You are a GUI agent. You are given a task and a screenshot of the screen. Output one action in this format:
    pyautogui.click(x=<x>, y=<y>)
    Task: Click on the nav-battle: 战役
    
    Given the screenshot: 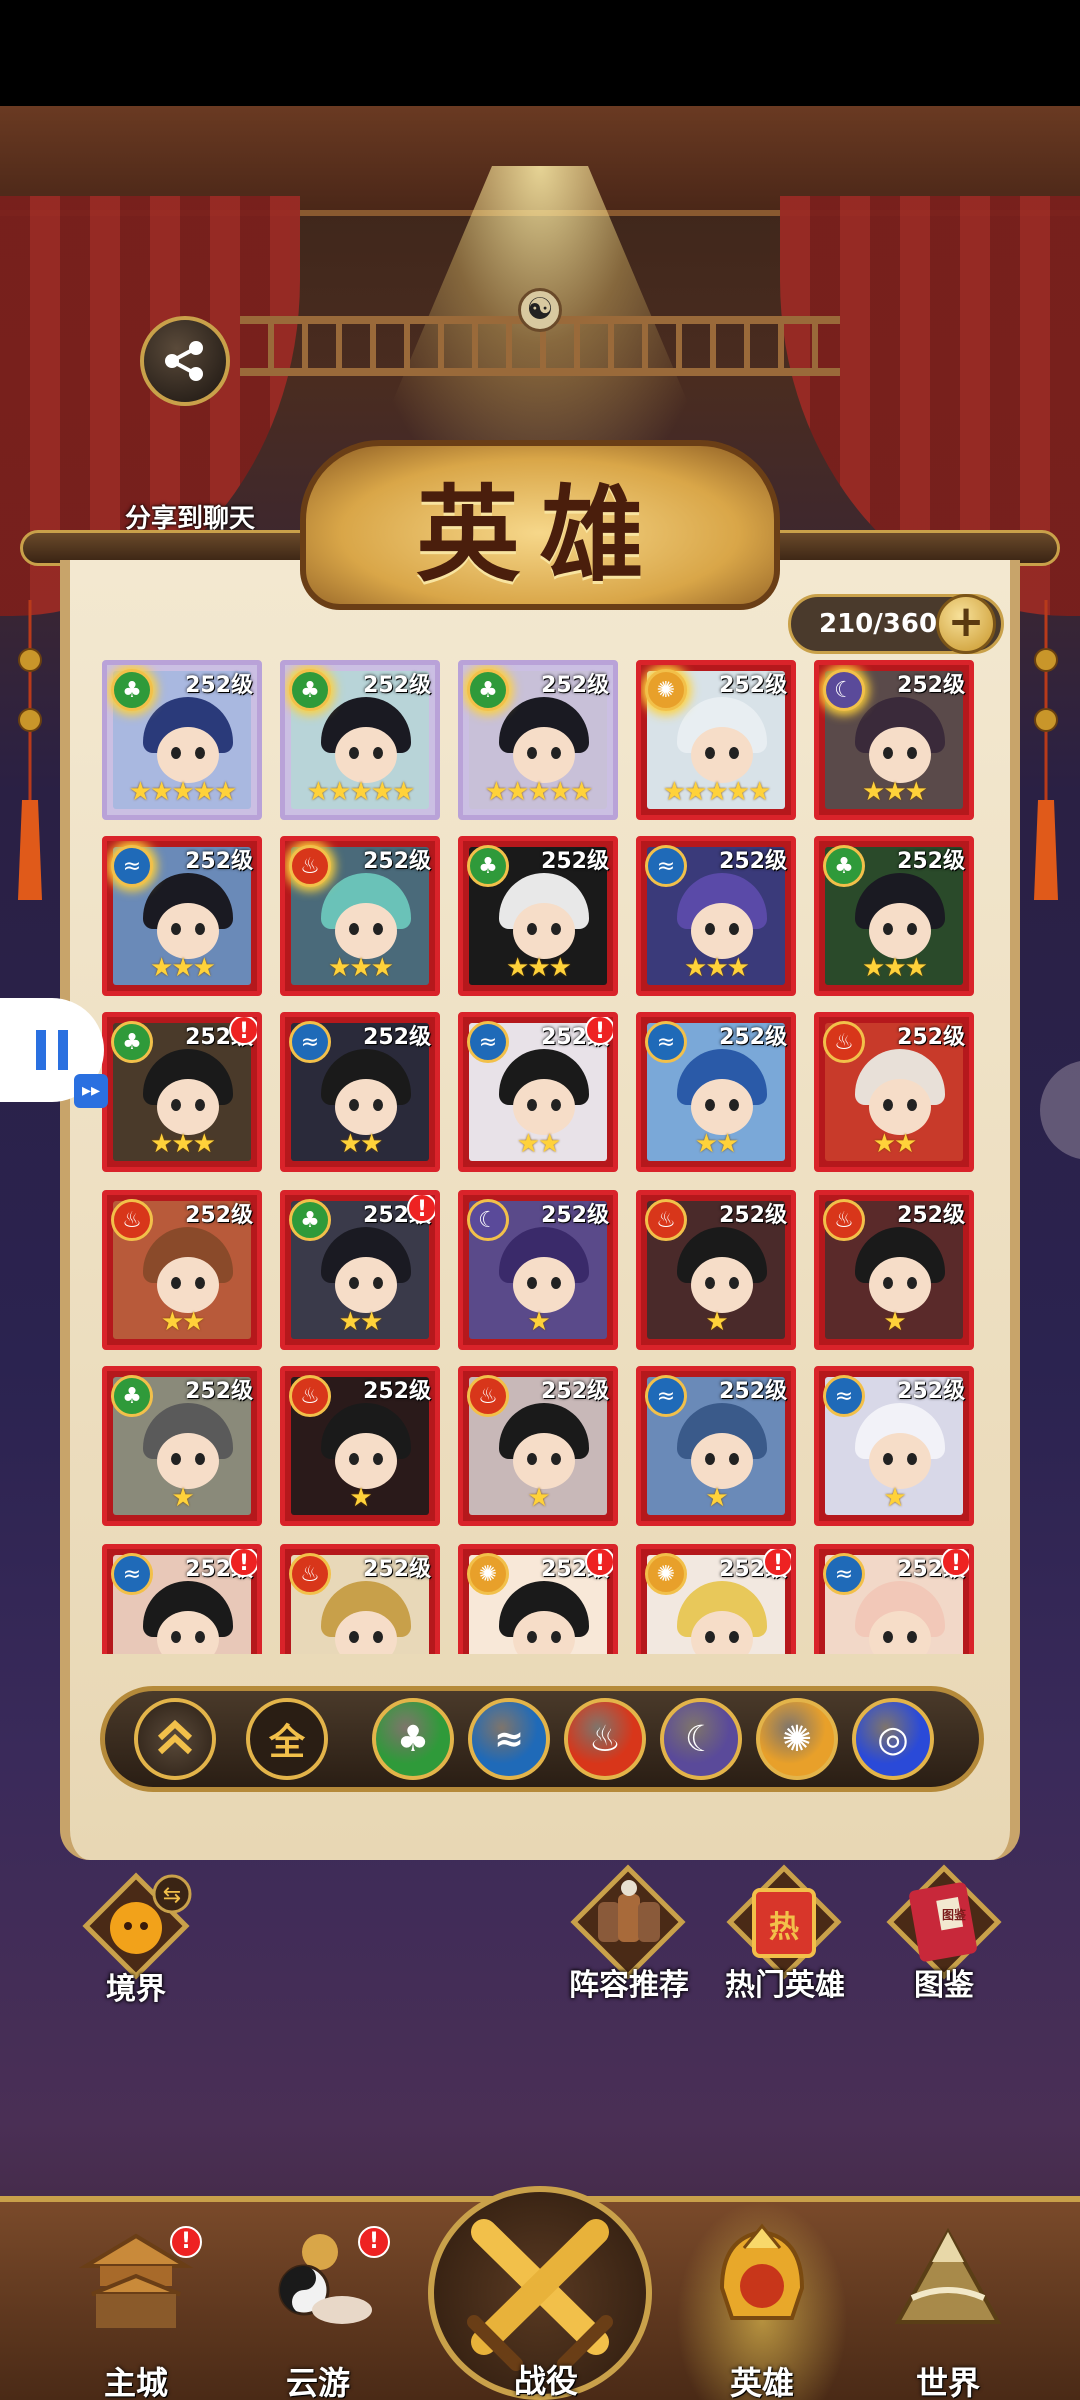 What is the action you would take?
    pyautogui.click(x=540, y=2293)
    